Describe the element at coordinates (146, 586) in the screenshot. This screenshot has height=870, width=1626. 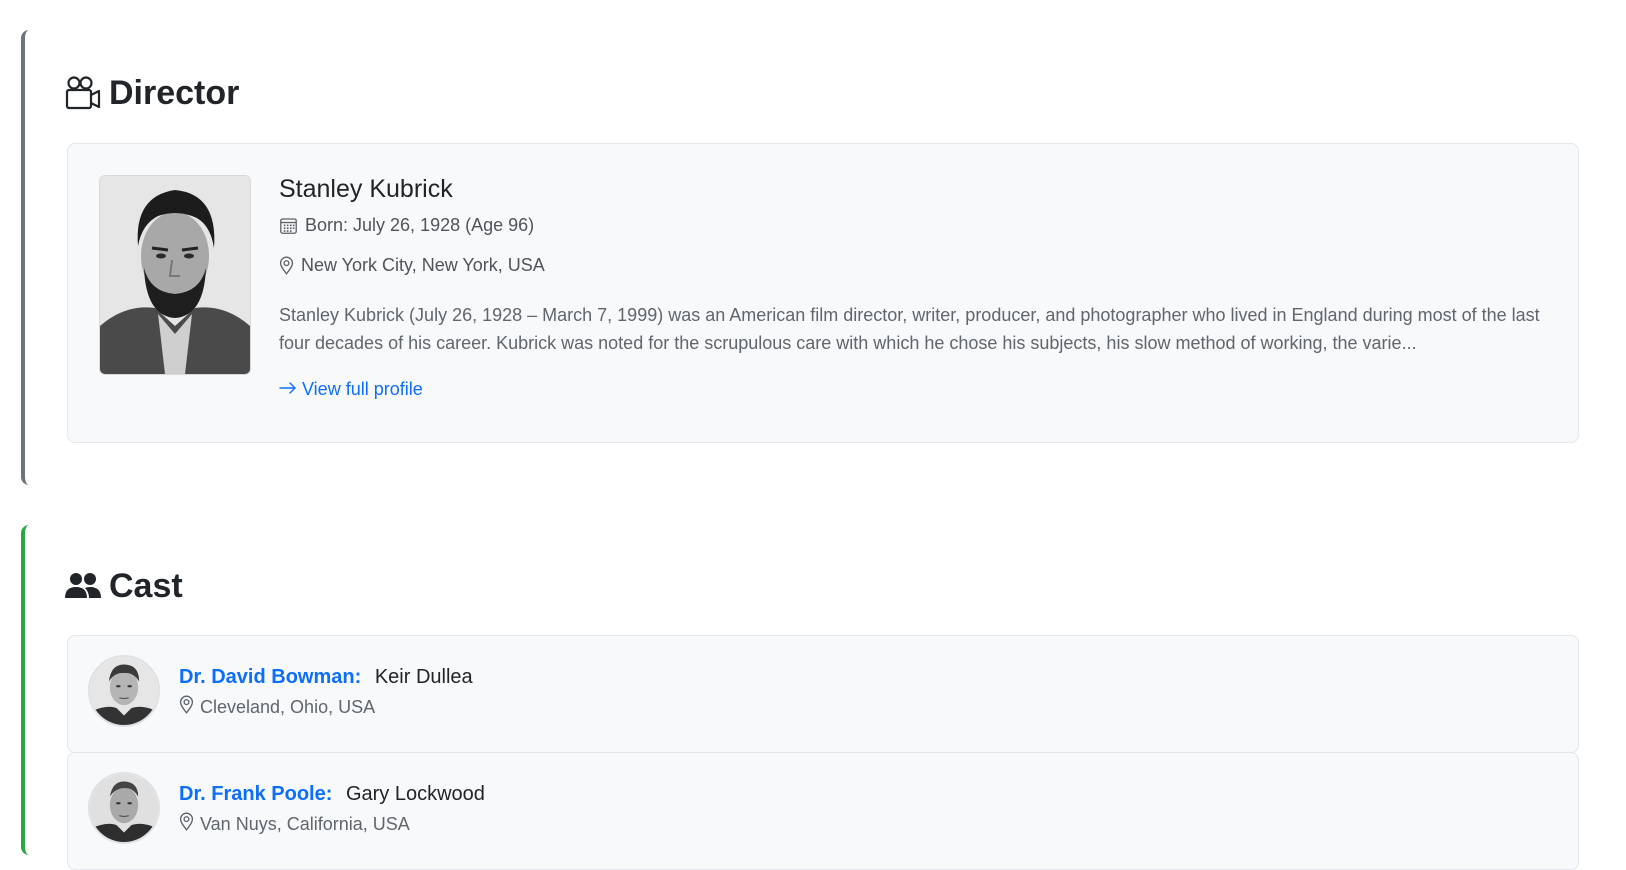
I see `cast-title: Cast` at that location.